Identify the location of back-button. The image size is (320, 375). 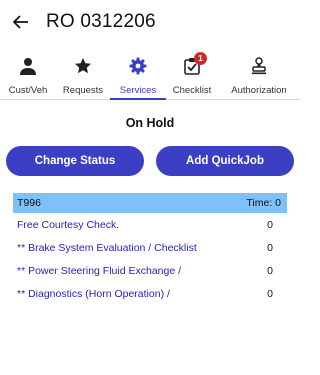
(21, 22).